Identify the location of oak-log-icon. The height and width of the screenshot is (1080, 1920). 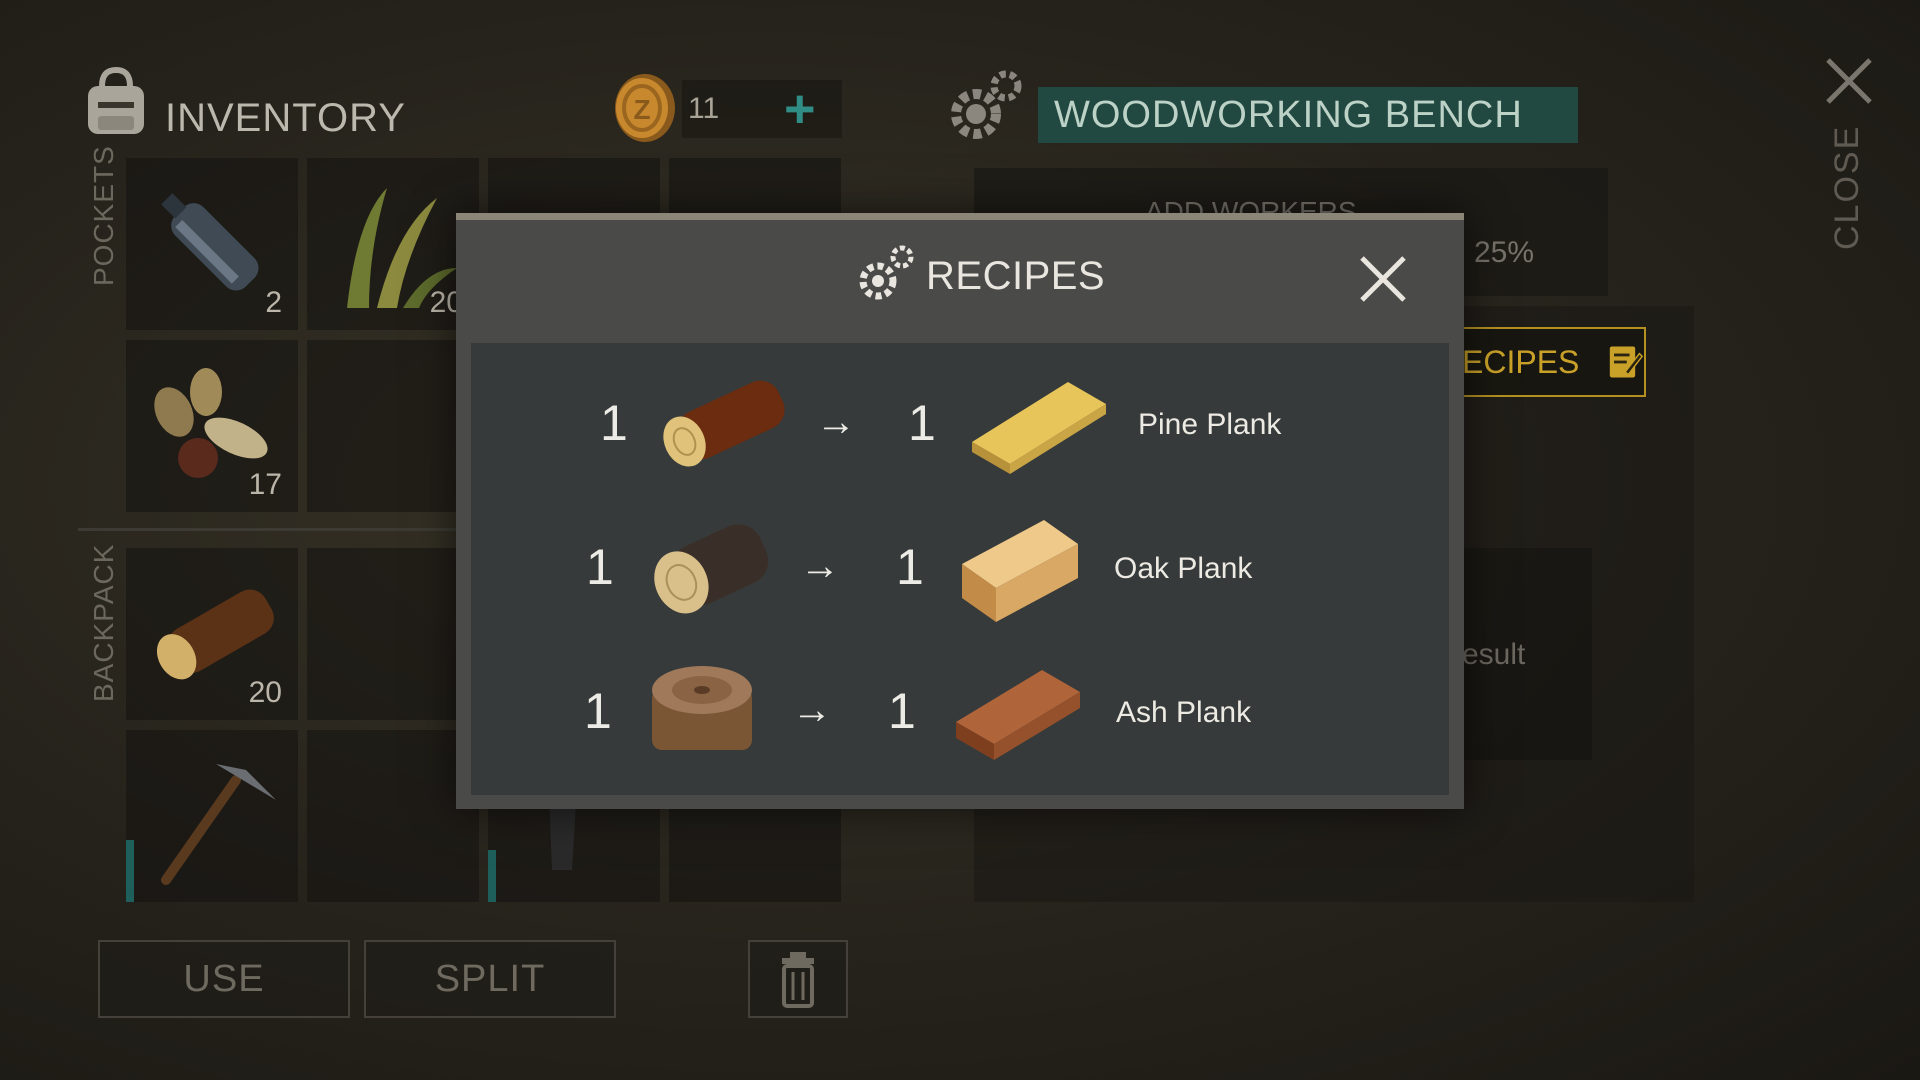
(711, 569).